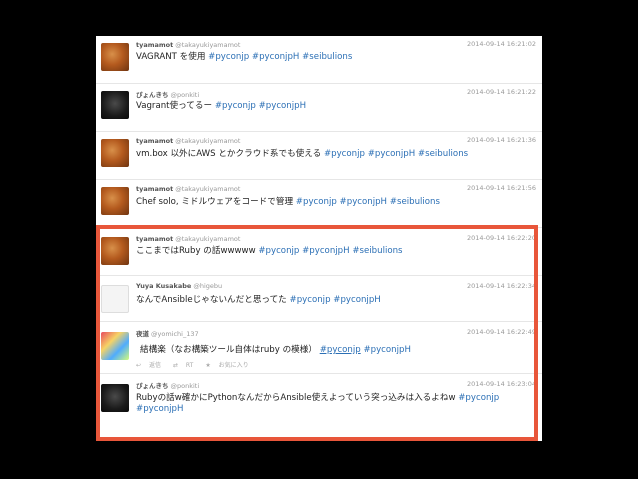 This screenshot has width=638, height=479. What do you see at coordinates (501, 44) in the screenshot?
I see `tweet-time: 2014-09-14 16:21:02` at bounding box center [501, 44].